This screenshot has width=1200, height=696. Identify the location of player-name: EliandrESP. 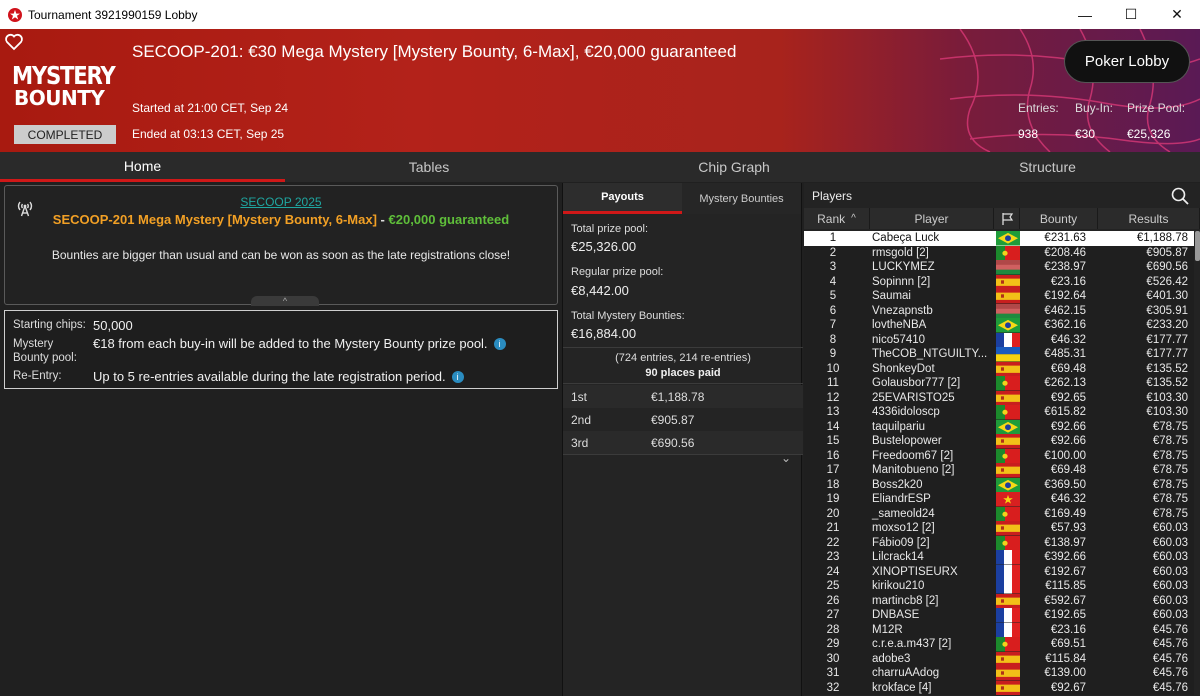
(901, 499).